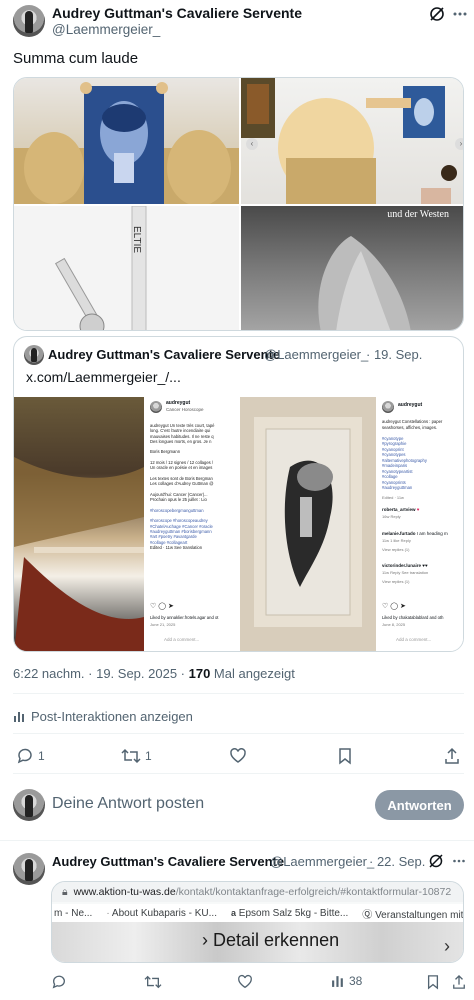 The width and height of the screenshot is (474, 1000). I want to click on share-icon, so click(452, 755).